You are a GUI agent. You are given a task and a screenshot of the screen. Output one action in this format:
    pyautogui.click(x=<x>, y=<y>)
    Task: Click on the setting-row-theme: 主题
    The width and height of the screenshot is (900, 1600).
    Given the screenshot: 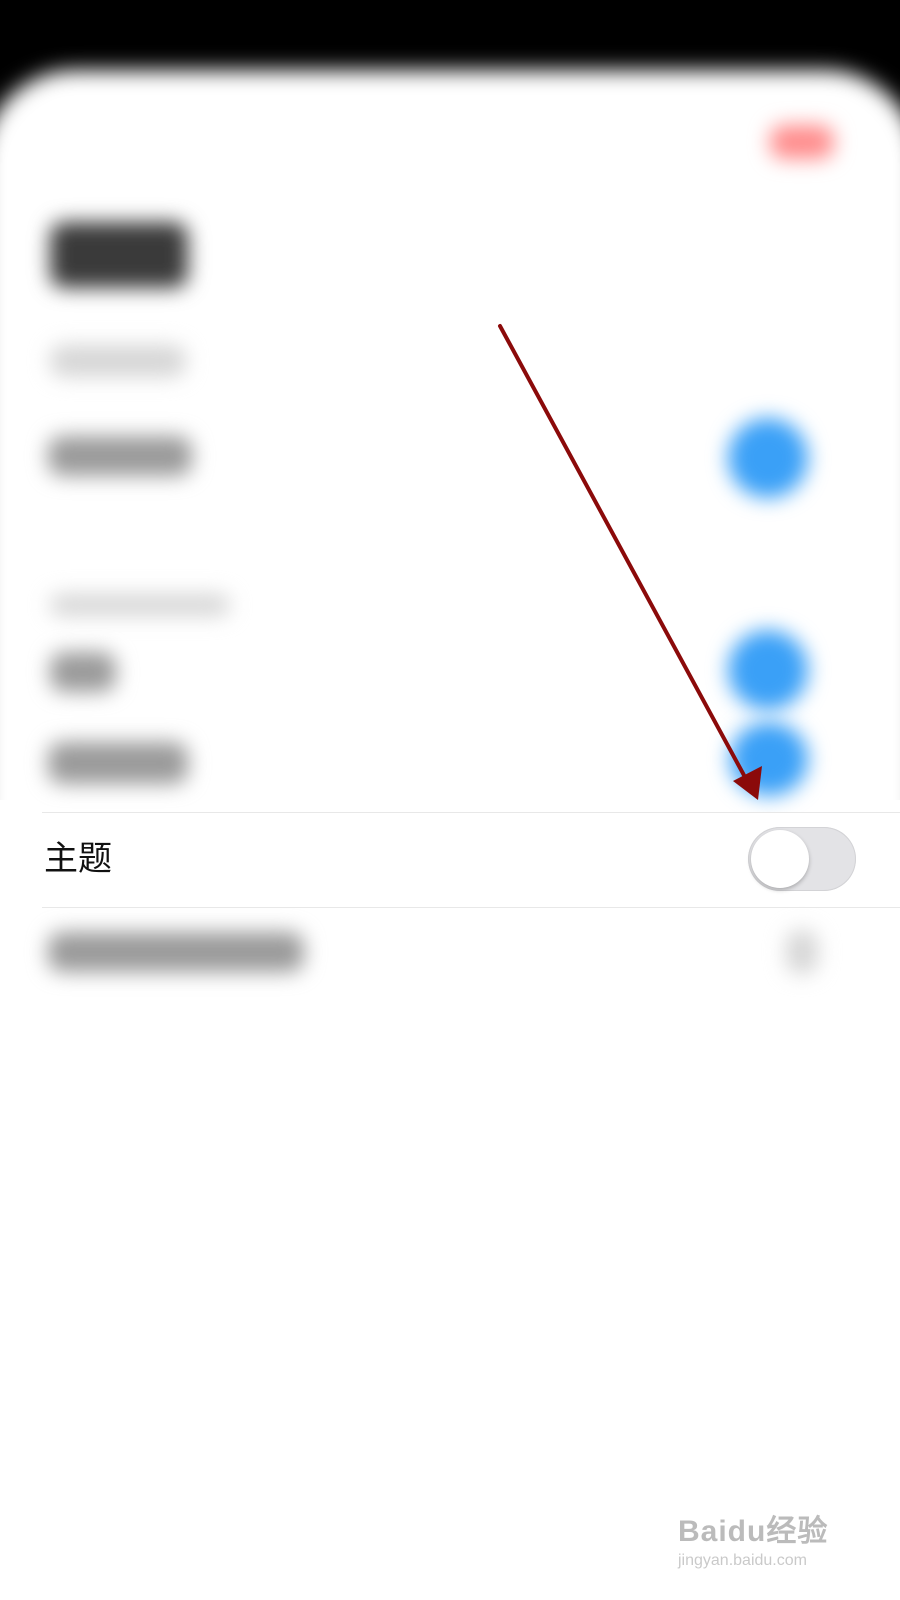 What is the action you would take?
    pyautogui.click(x=471, y=860)
    